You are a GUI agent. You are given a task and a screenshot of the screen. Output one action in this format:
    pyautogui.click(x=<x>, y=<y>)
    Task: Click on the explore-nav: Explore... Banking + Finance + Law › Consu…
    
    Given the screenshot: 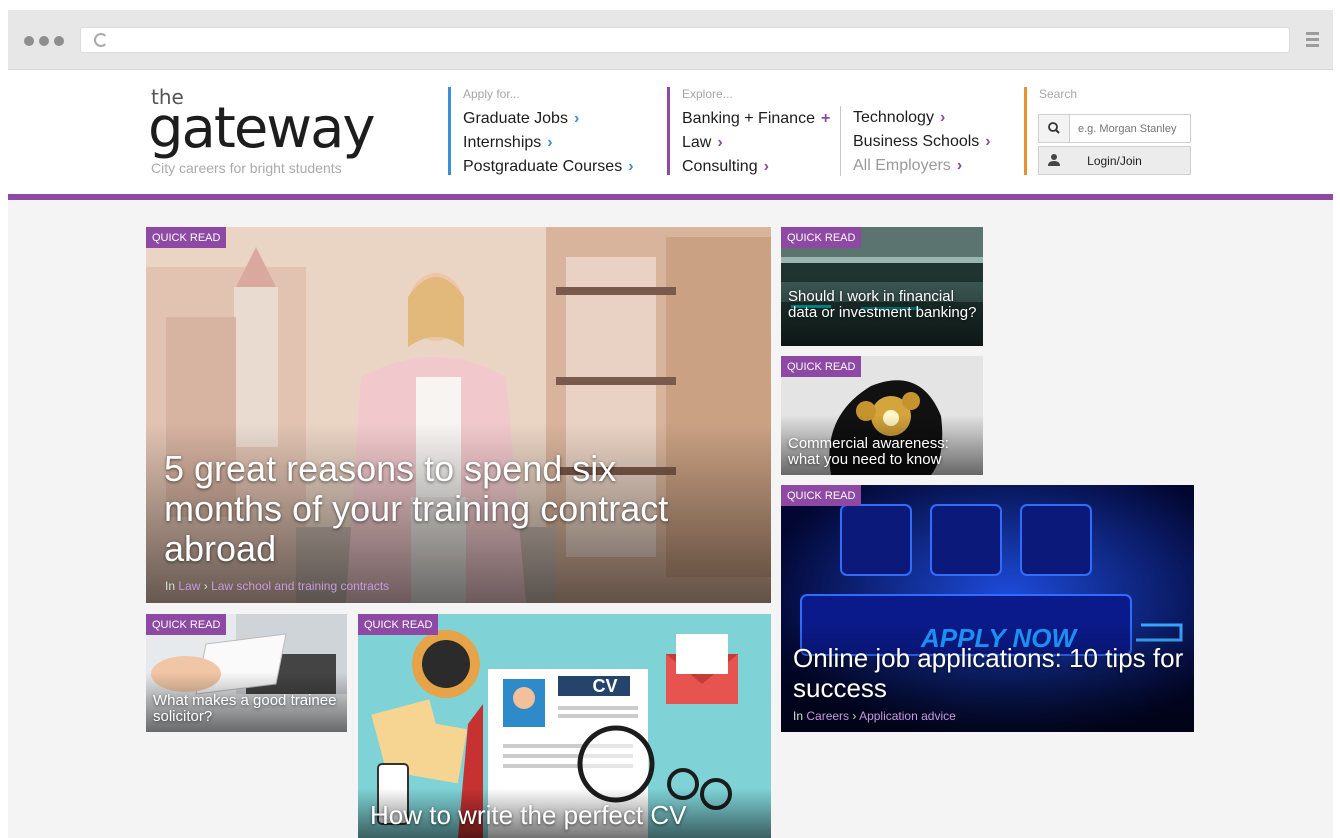 What is the action you would take?
    pyautogui.click(x=748, y=131)
    